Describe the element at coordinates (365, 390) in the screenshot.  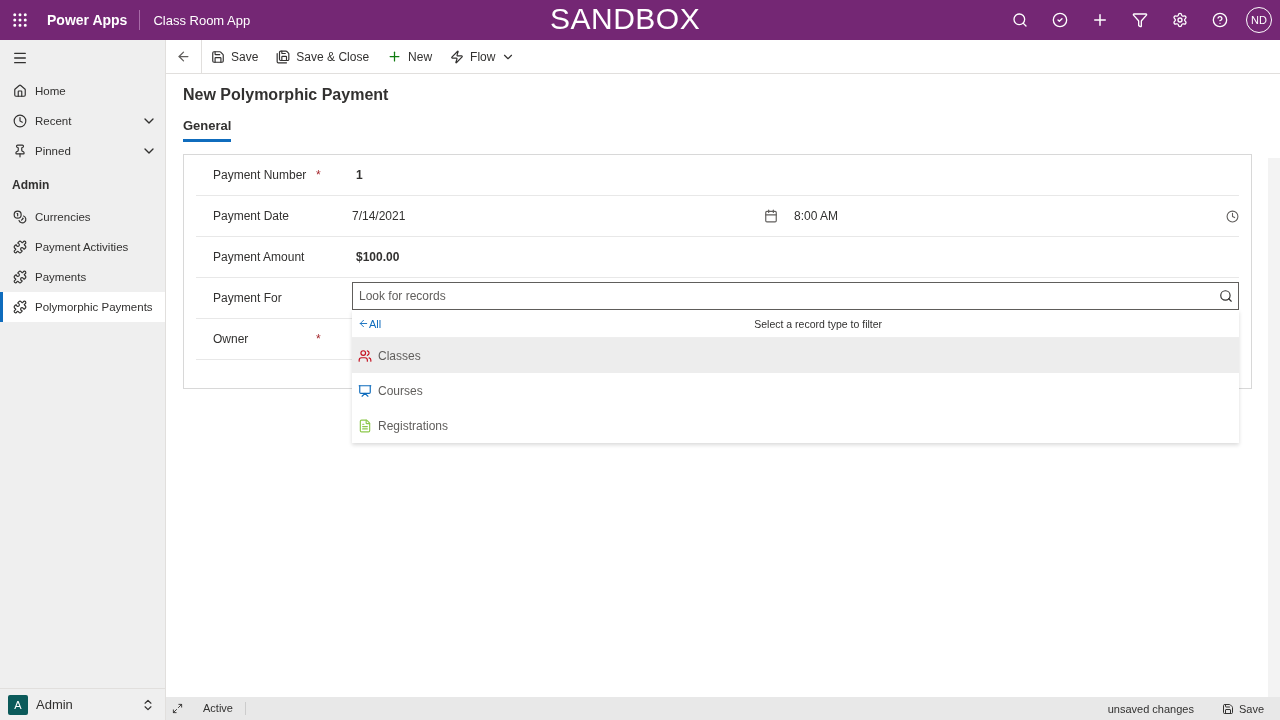
I see `presentation-icon` at that location.